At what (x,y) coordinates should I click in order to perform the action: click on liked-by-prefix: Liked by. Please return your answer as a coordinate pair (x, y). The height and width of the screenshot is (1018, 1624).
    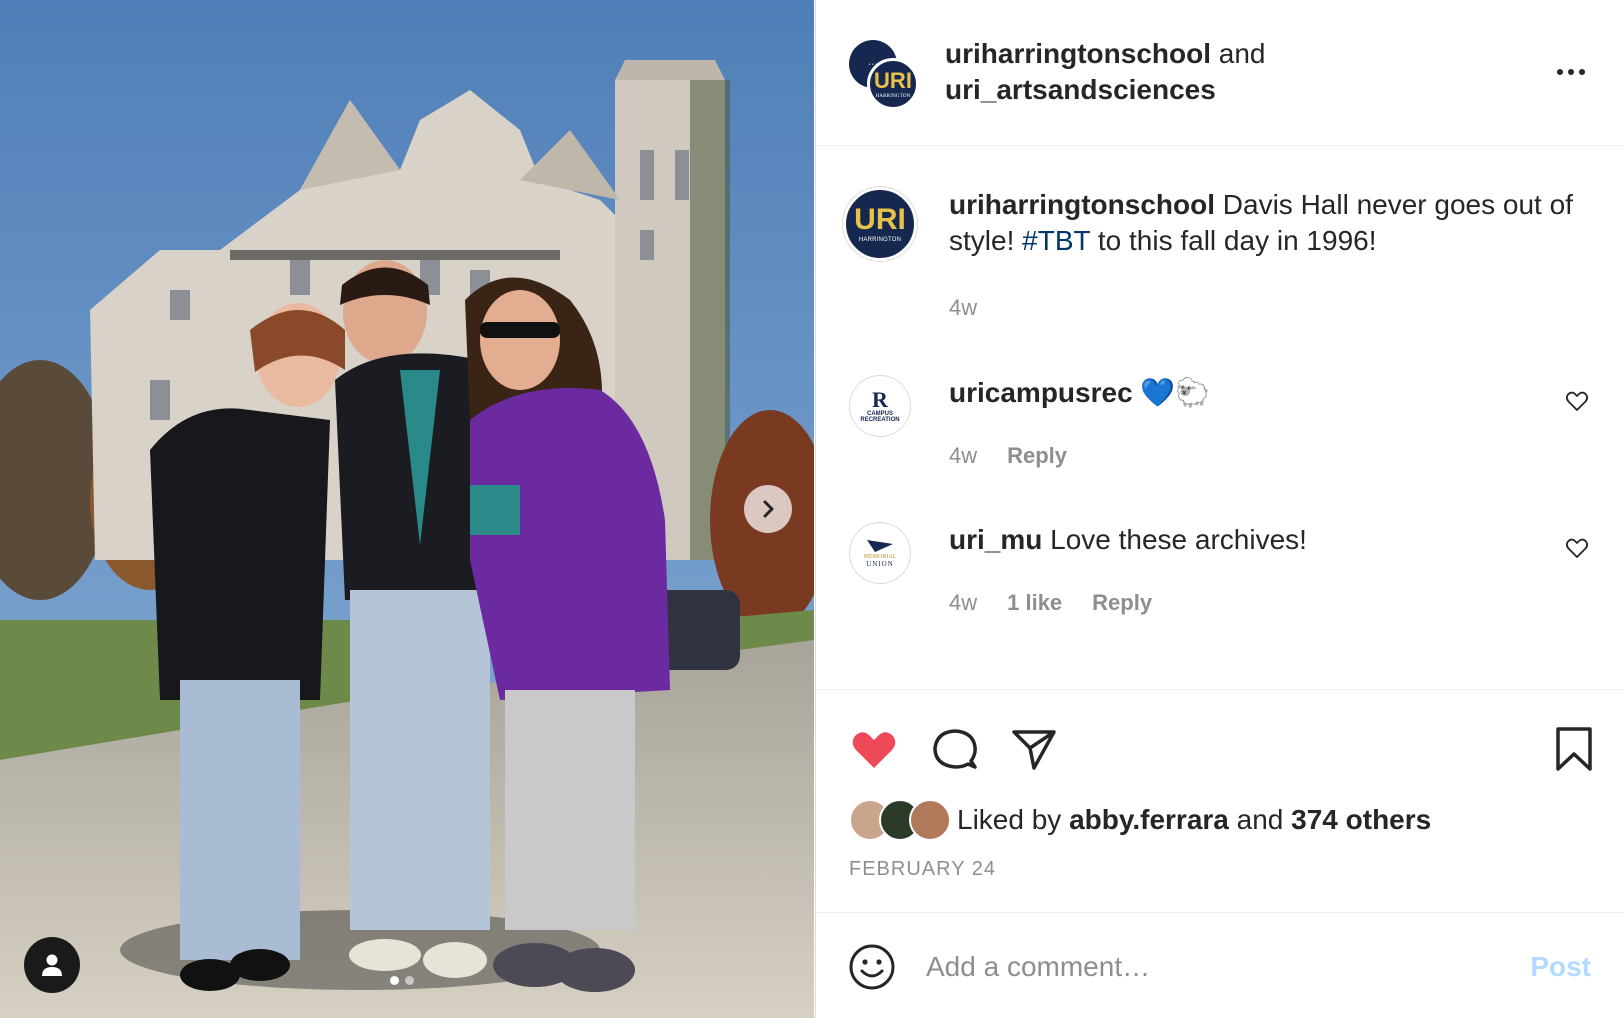
    Looking at the image, I should click on (1009, 819).